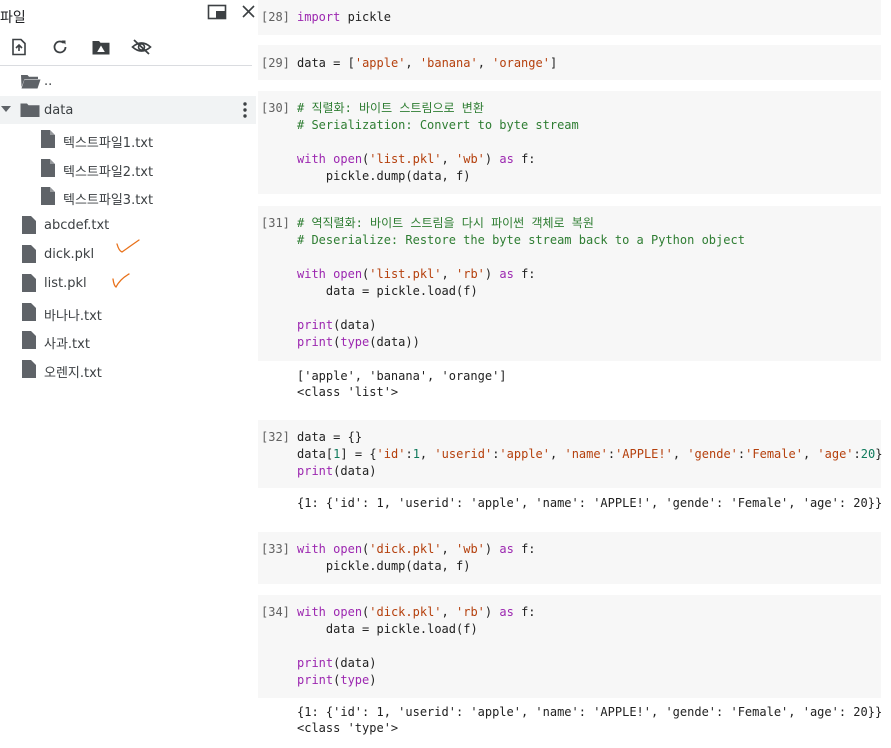 Image resolution: width=891 pixels, height=748 pixels. Describe the element at coordinates (73, 316) in the screenshot. I see `tree-item-label: 바나나.txt` at that location.